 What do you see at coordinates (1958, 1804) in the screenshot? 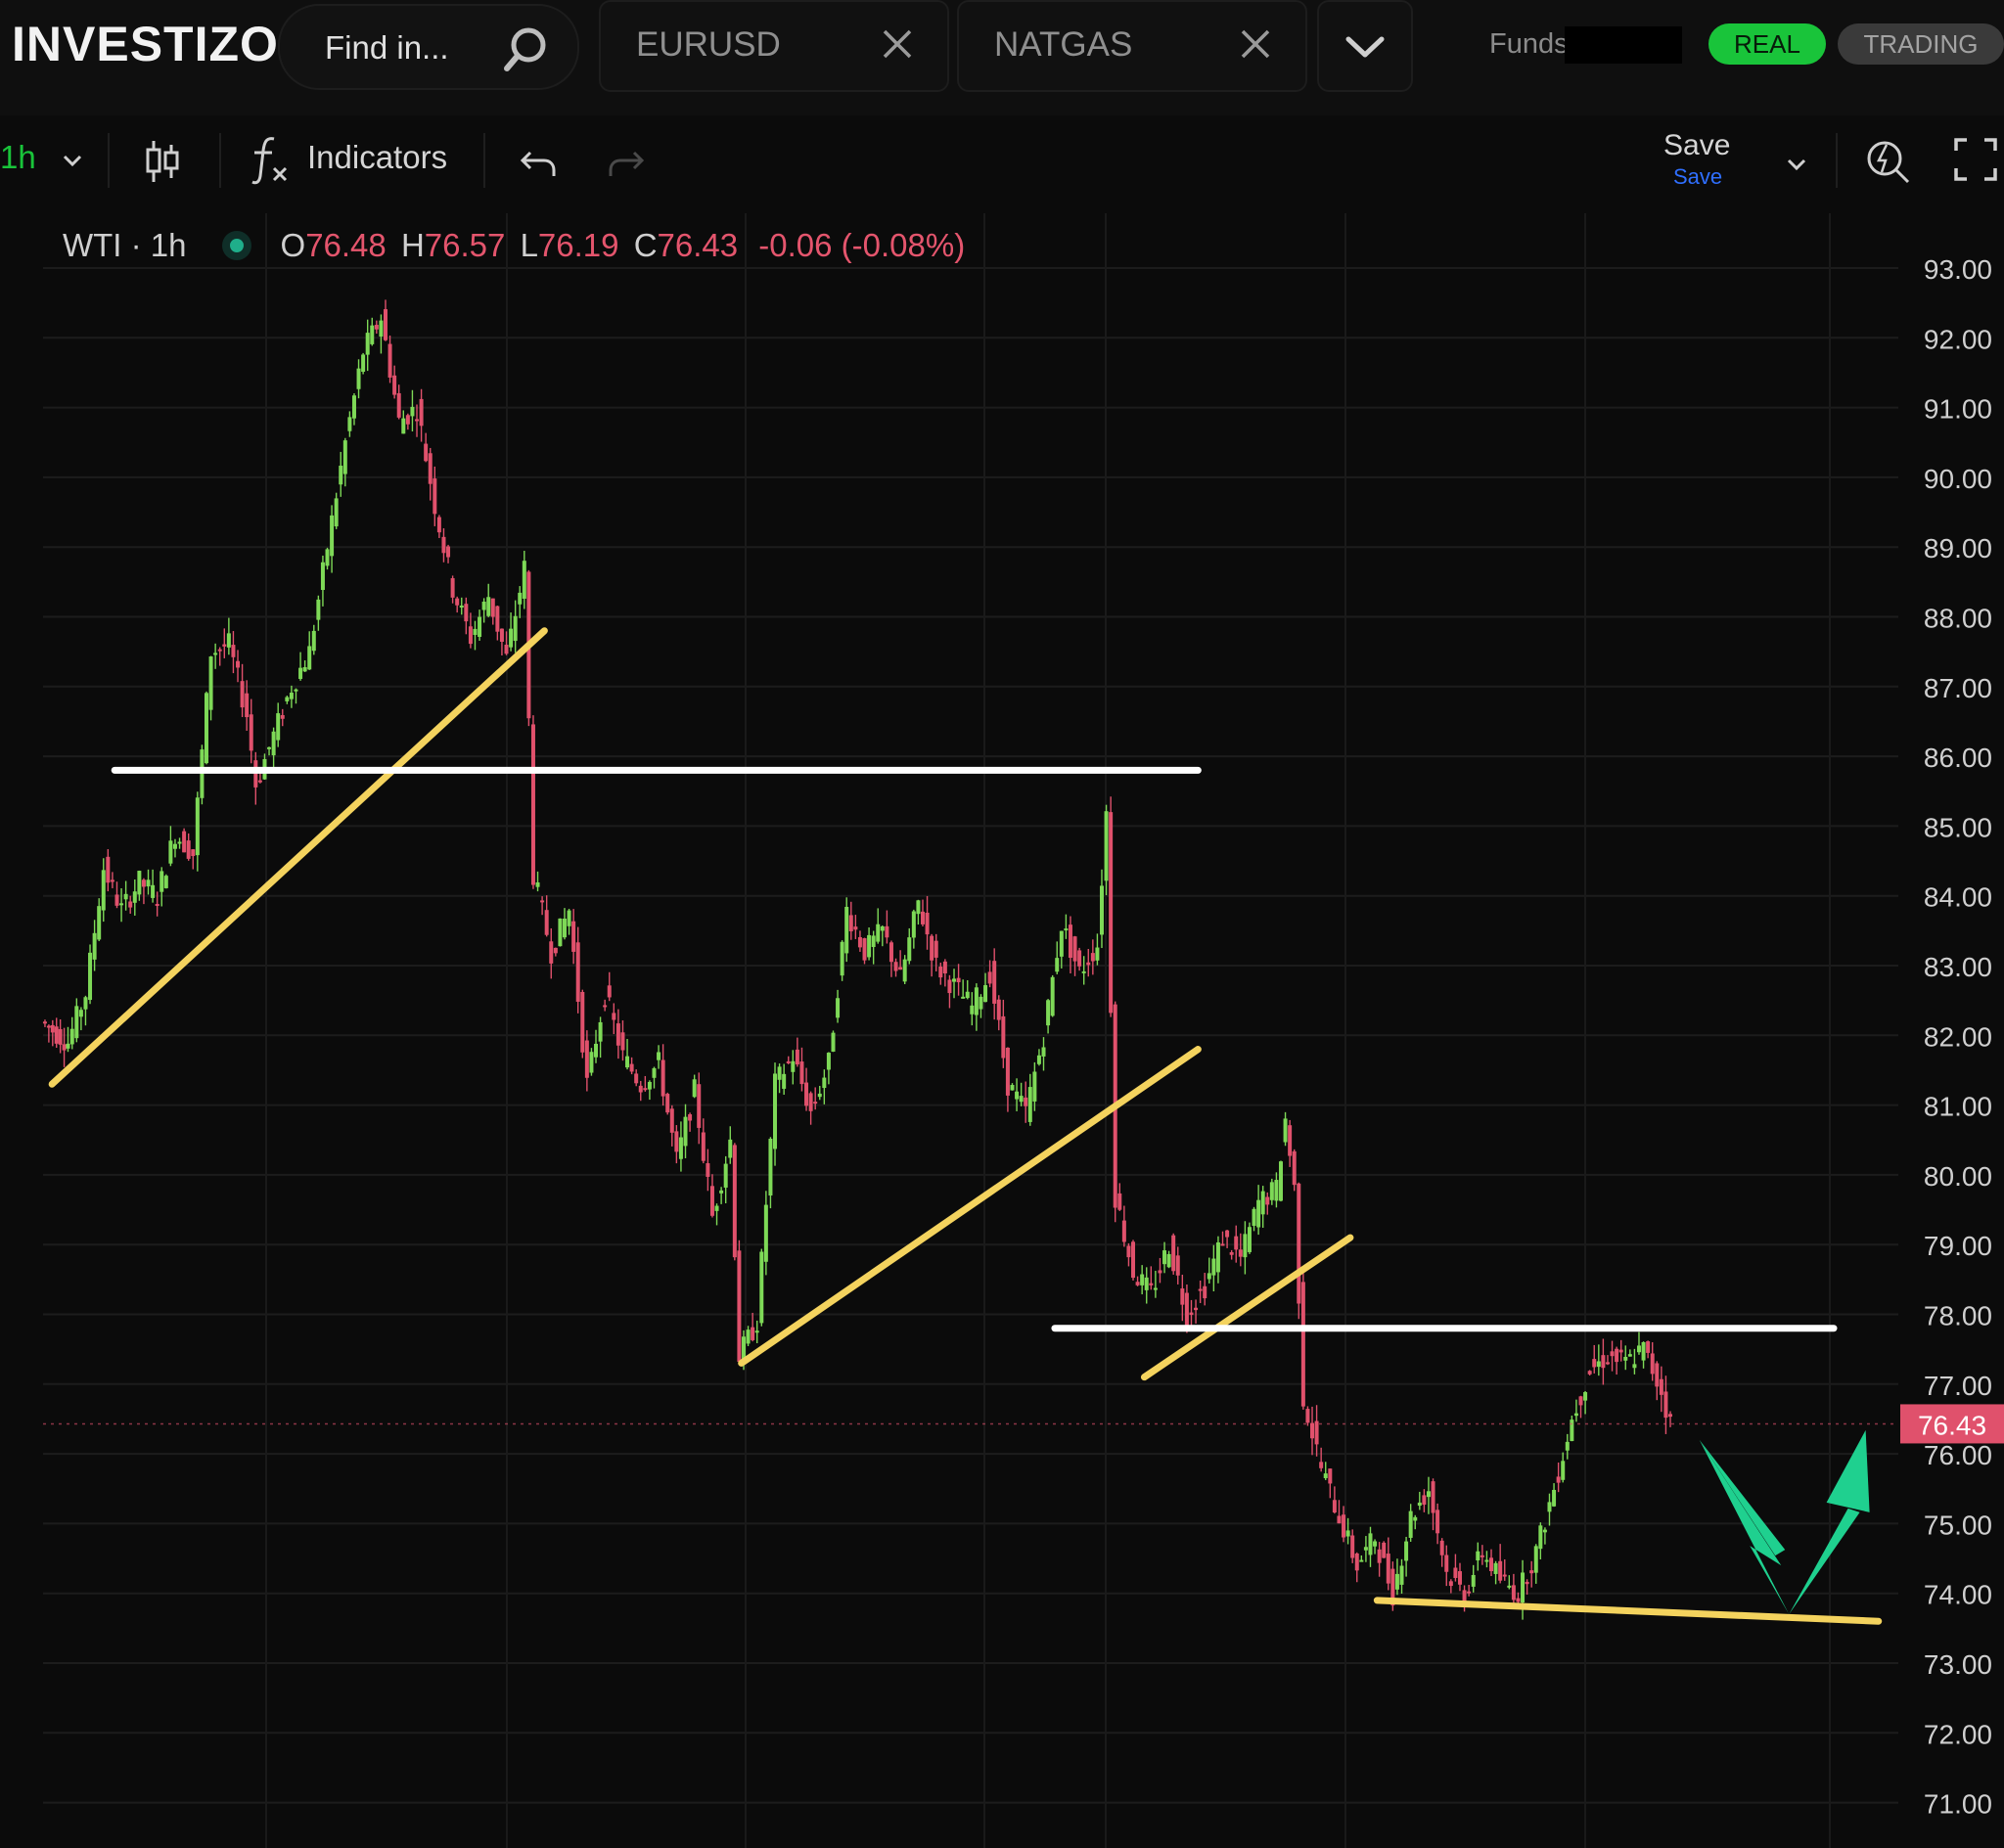
I see `y-tick-label: 71.00` at bounding box center [1958, 1804].